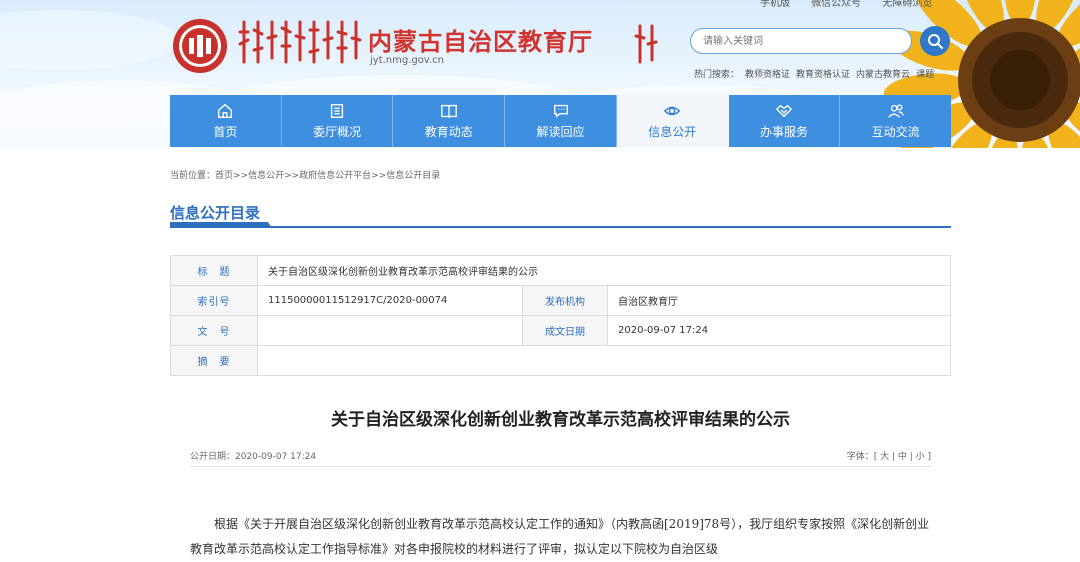 This screenshot has width=1080, height=562. What do you see at coordinates (560, 466) in the screenshot?
I see `meta-divider` at bounding box center [560, 466].